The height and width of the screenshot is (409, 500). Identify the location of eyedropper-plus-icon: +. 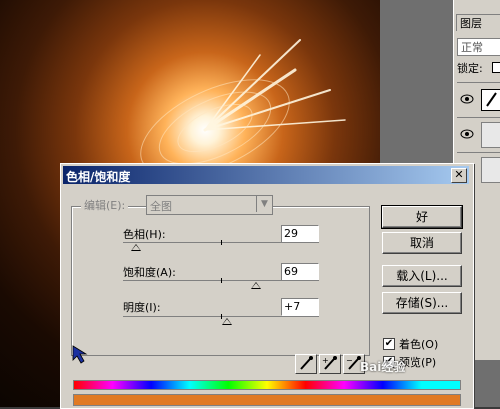
(329, 363).